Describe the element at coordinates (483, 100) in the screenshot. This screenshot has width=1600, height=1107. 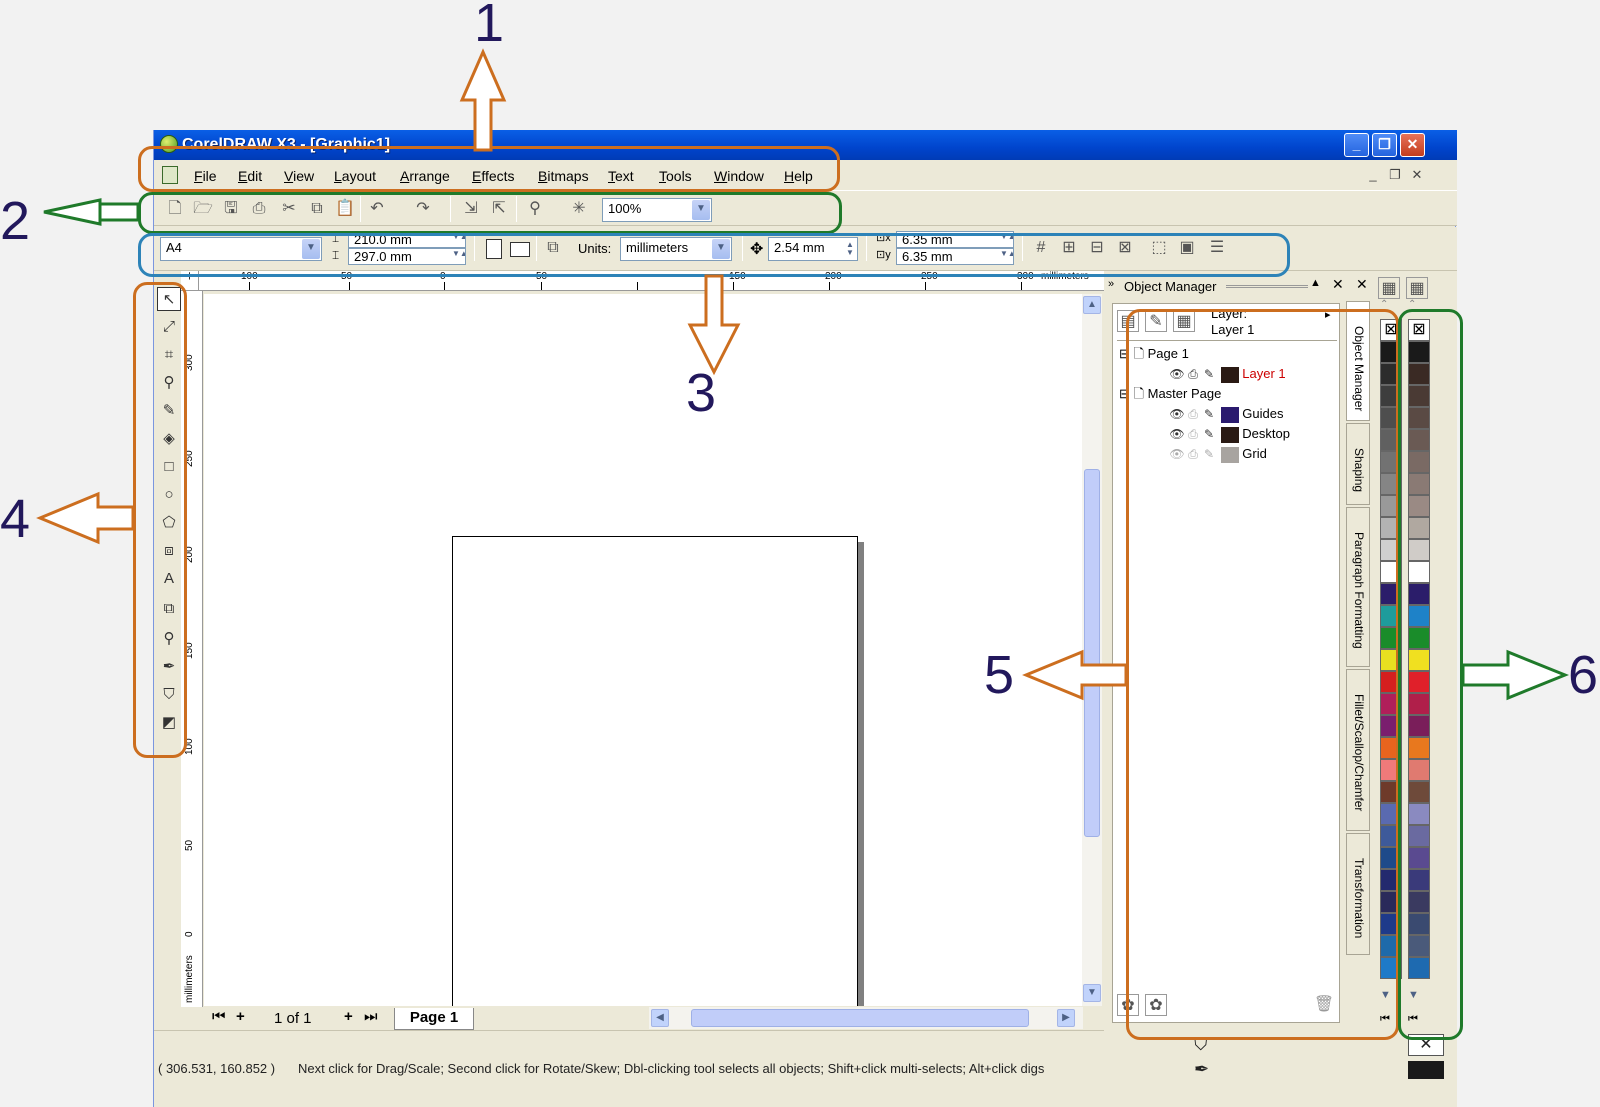
I see `arrow-up-icon` at that location.